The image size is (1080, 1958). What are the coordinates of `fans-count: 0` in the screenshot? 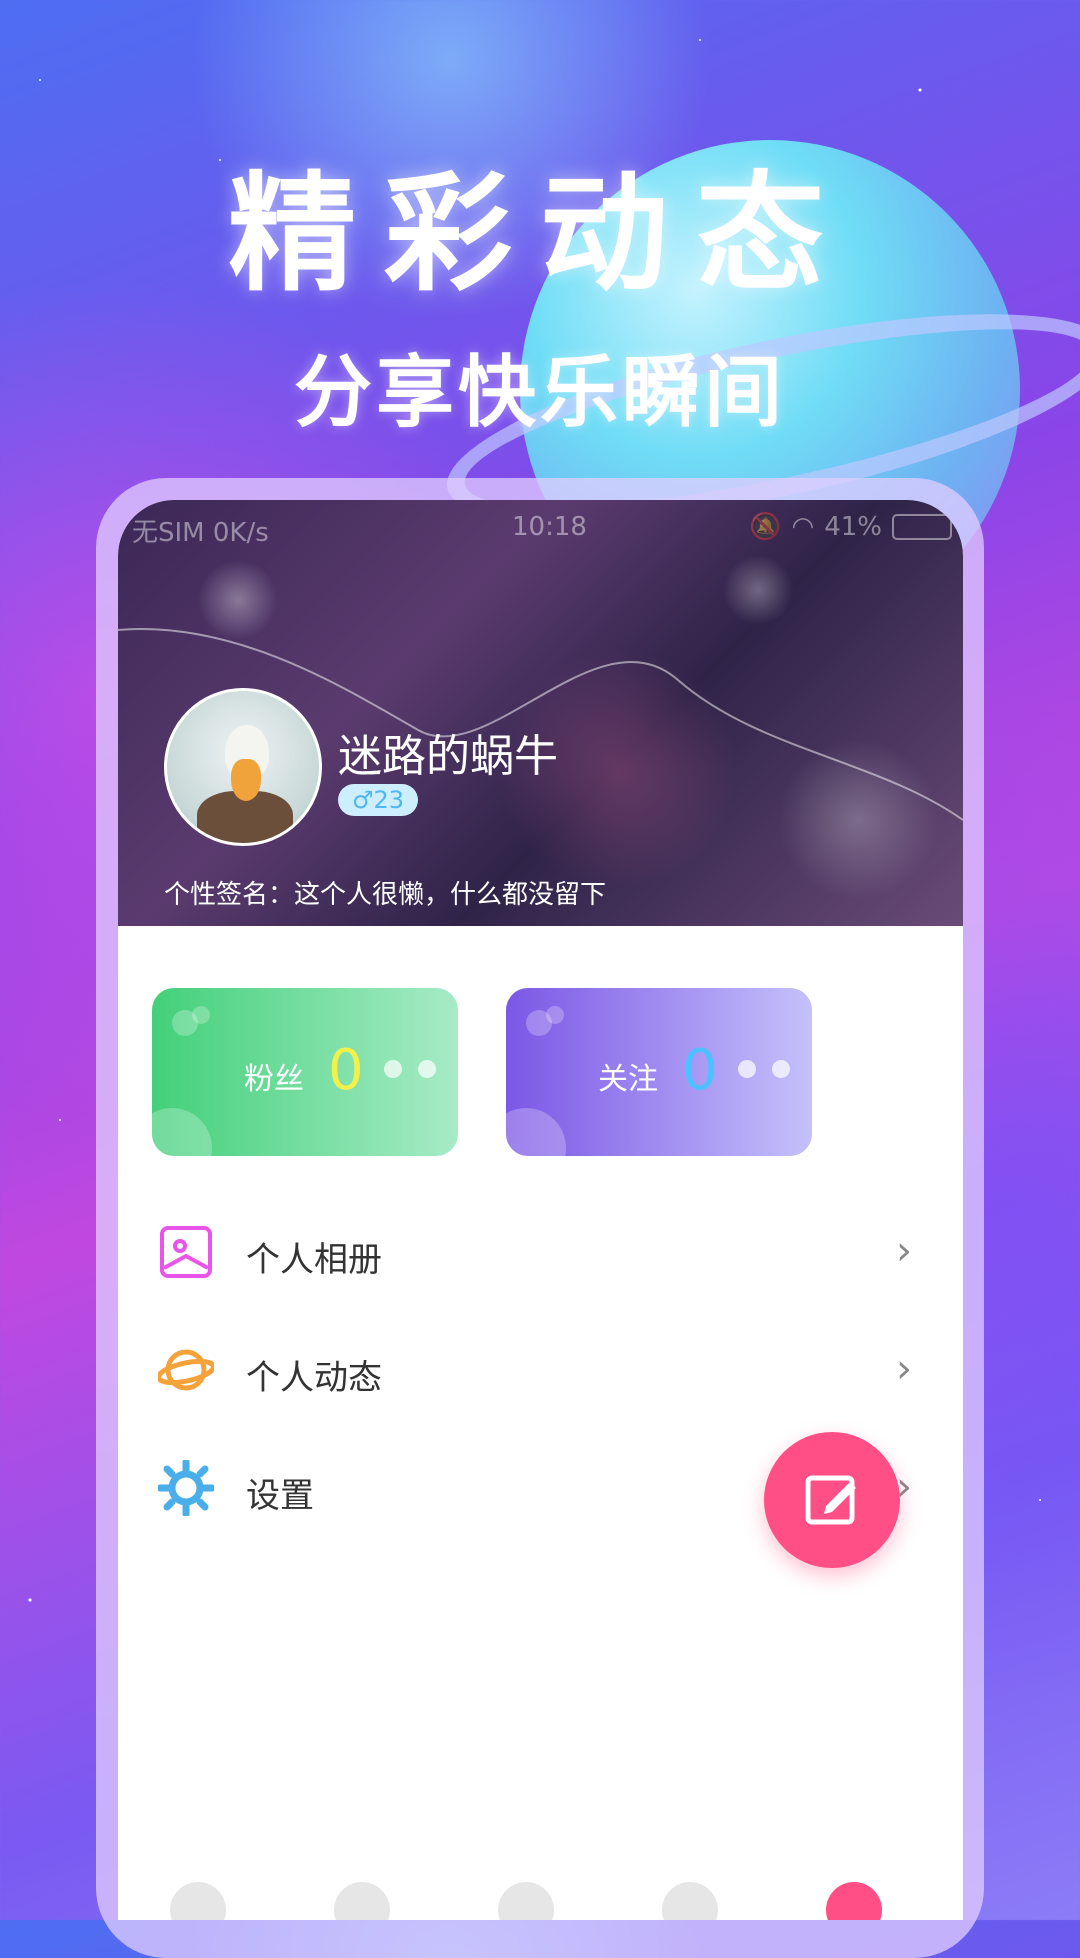 It's located at (346, 1070).